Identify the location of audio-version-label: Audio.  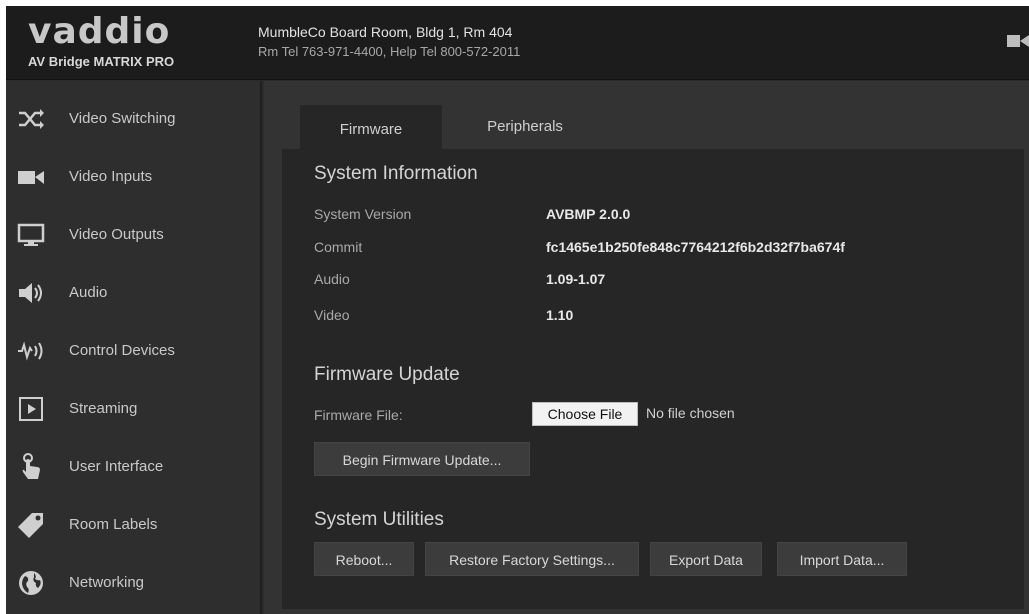
(332, 279).